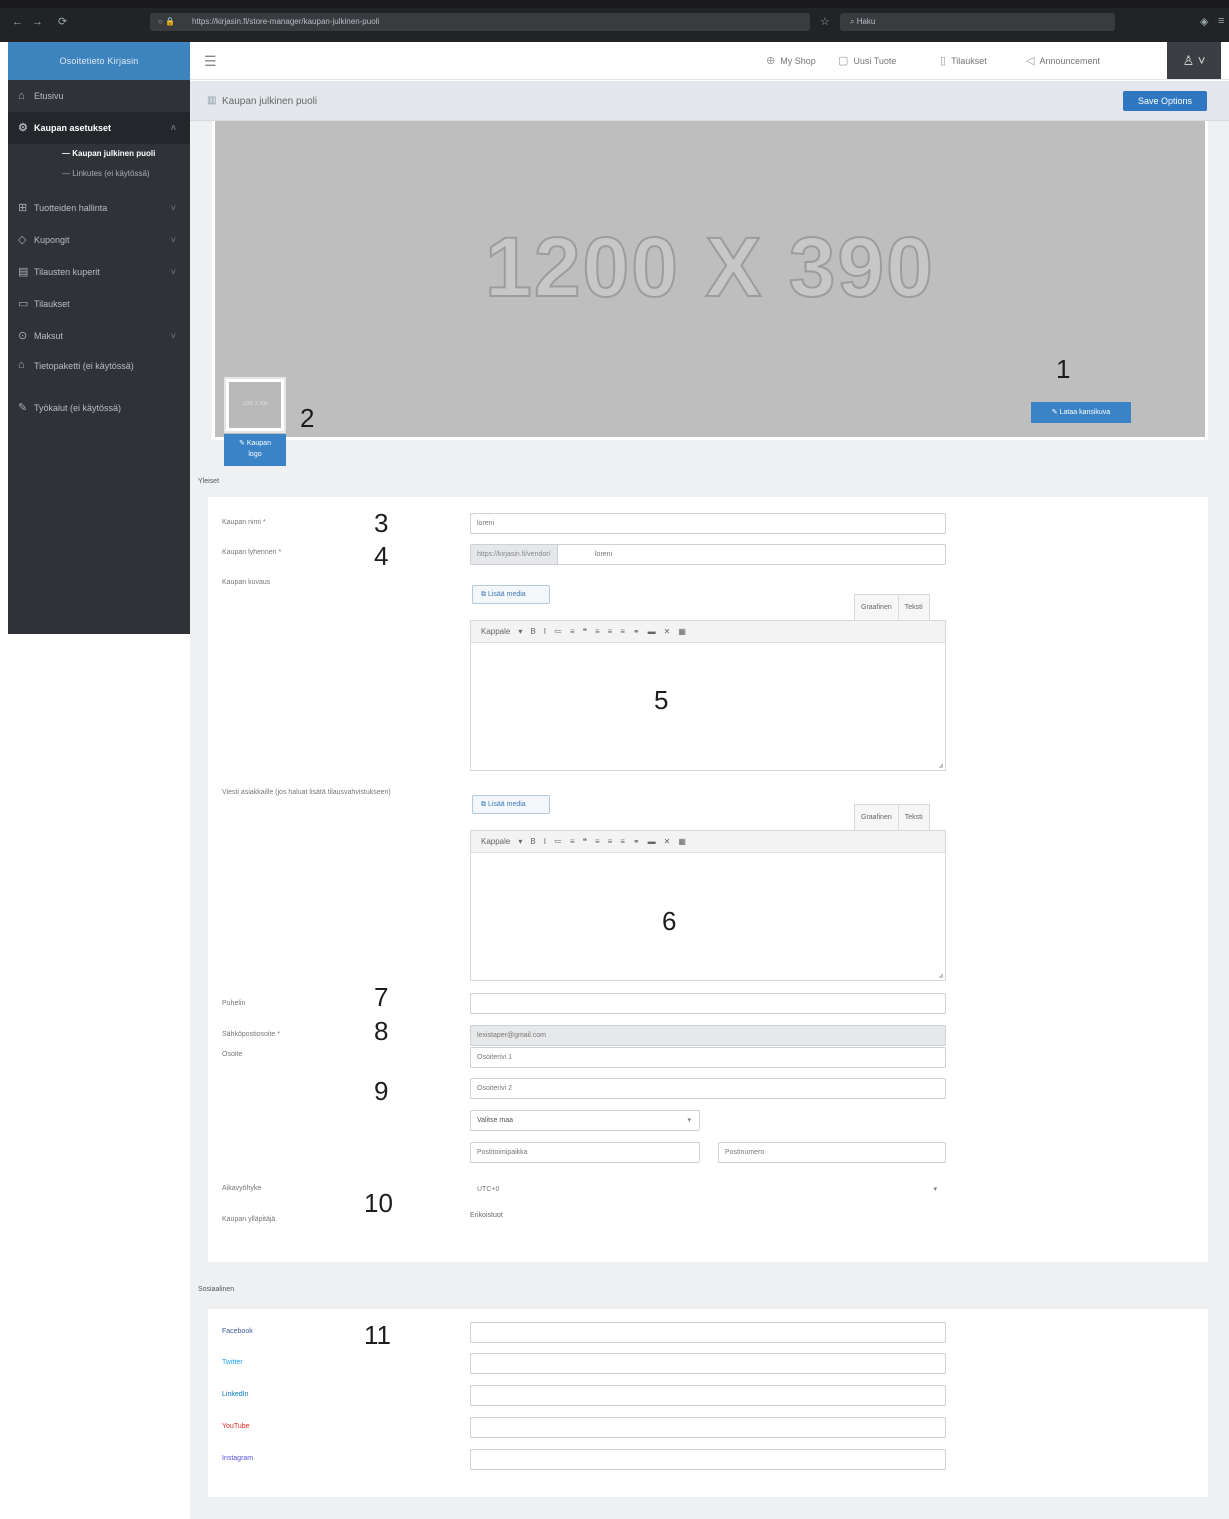  Describe the element at coordinates (99, 154) in the screenshot. I see `sidebar-subitem-julkinen-puoli: — Kaupan julkinen puoli` at that location.